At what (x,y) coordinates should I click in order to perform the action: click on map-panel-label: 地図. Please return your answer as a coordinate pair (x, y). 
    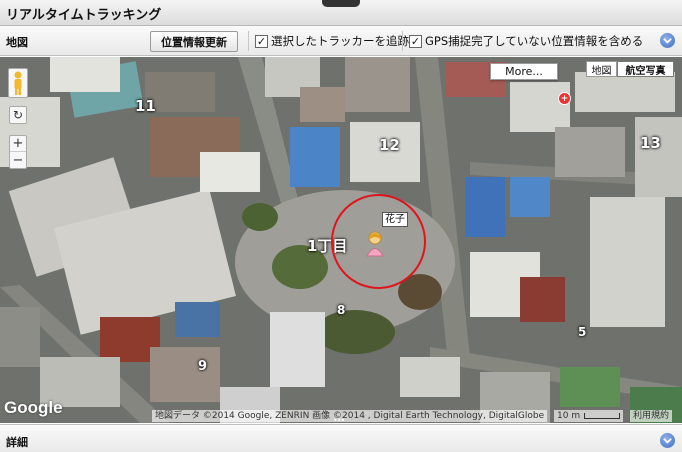
    Looking at the image, I should click on (17, 42).